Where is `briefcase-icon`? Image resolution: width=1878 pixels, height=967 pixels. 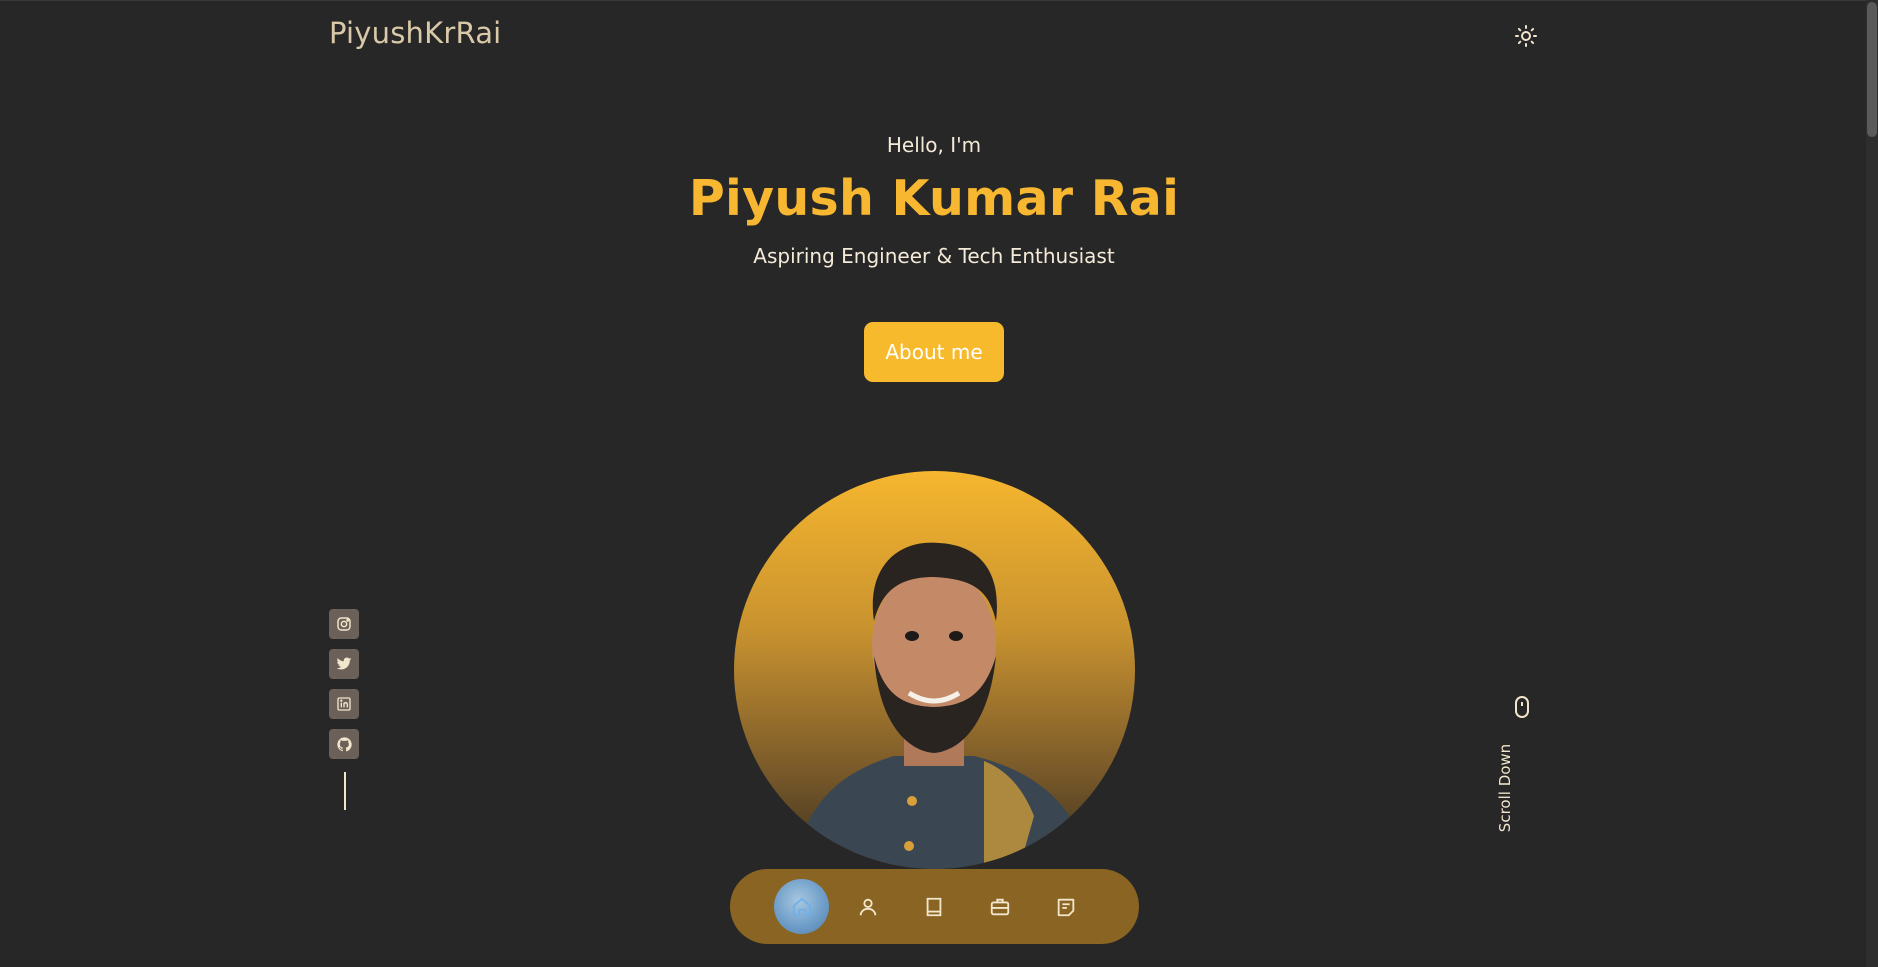 briefcase-icon is located at coordinates (999, 906).